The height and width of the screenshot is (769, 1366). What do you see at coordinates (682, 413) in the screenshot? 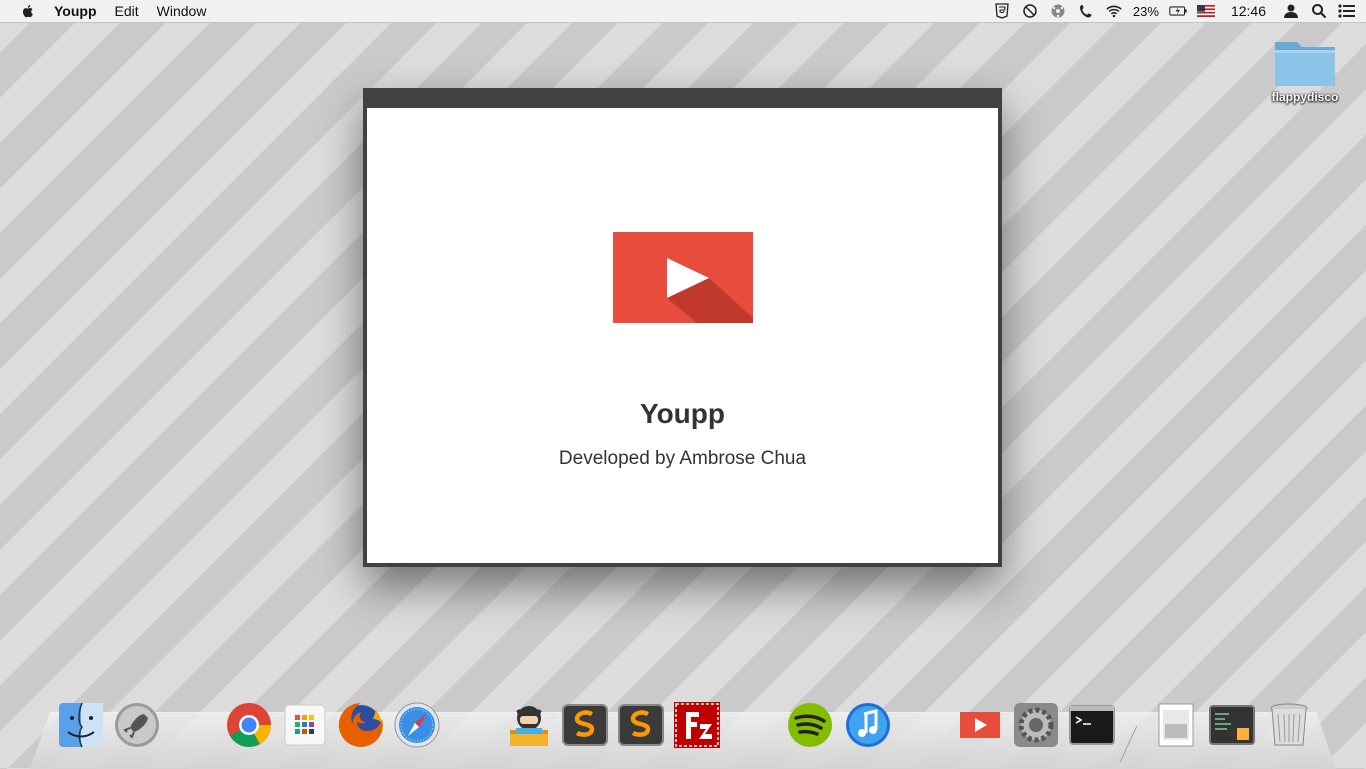
I see `app-title: Youpp` at bounding box center [682, 413].